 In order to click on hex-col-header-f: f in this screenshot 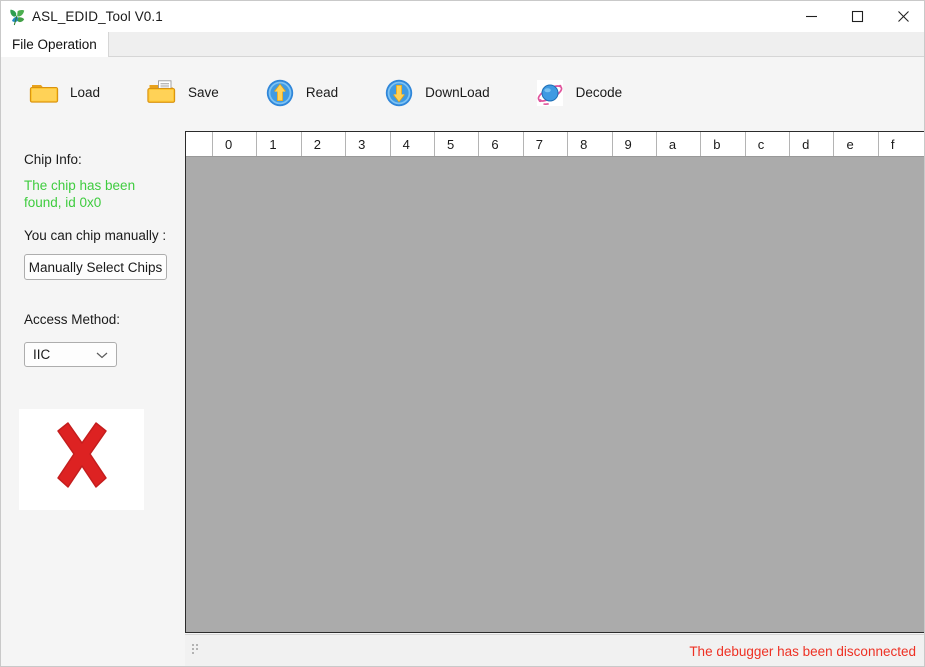, I will do `click(901, 144)`.